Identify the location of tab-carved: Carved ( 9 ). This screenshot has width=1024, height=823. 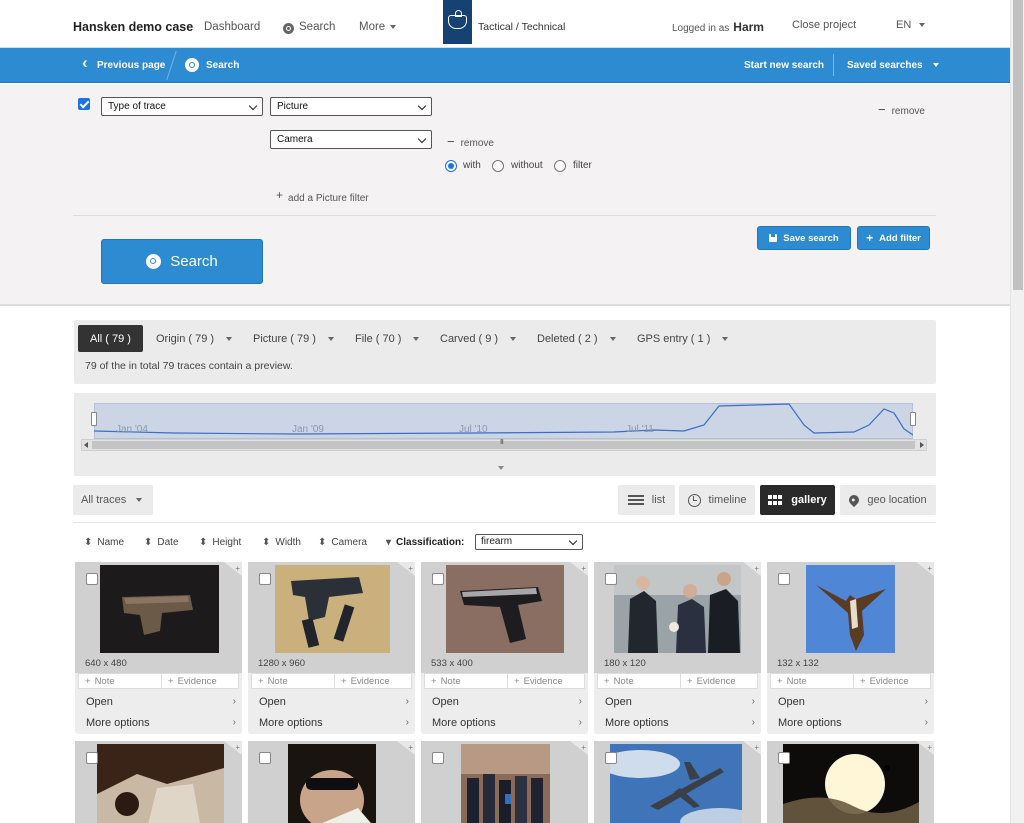
(478, 338).